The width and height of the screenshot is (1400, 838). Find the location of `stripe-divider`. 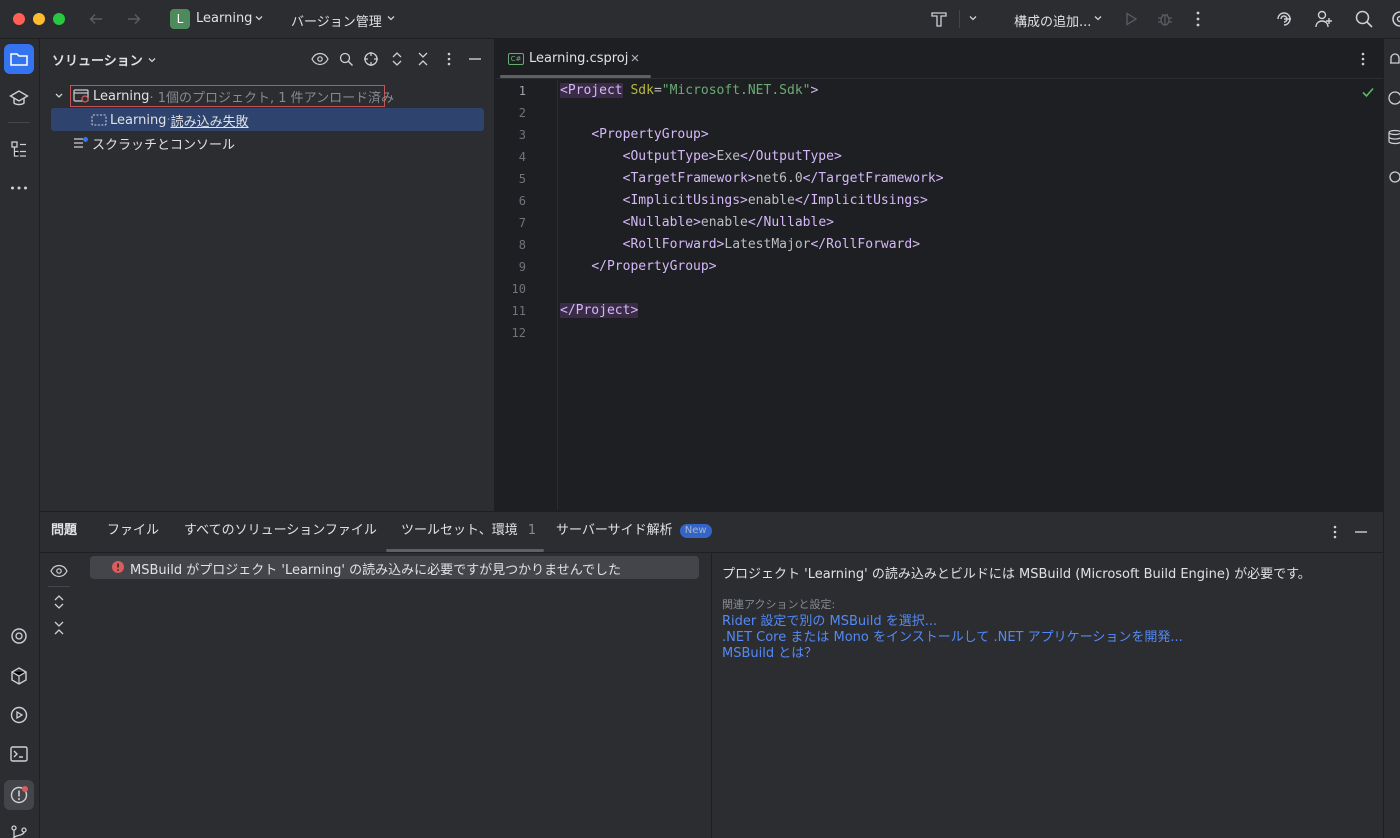

stripe-divider is located at coordinates (19, 122).